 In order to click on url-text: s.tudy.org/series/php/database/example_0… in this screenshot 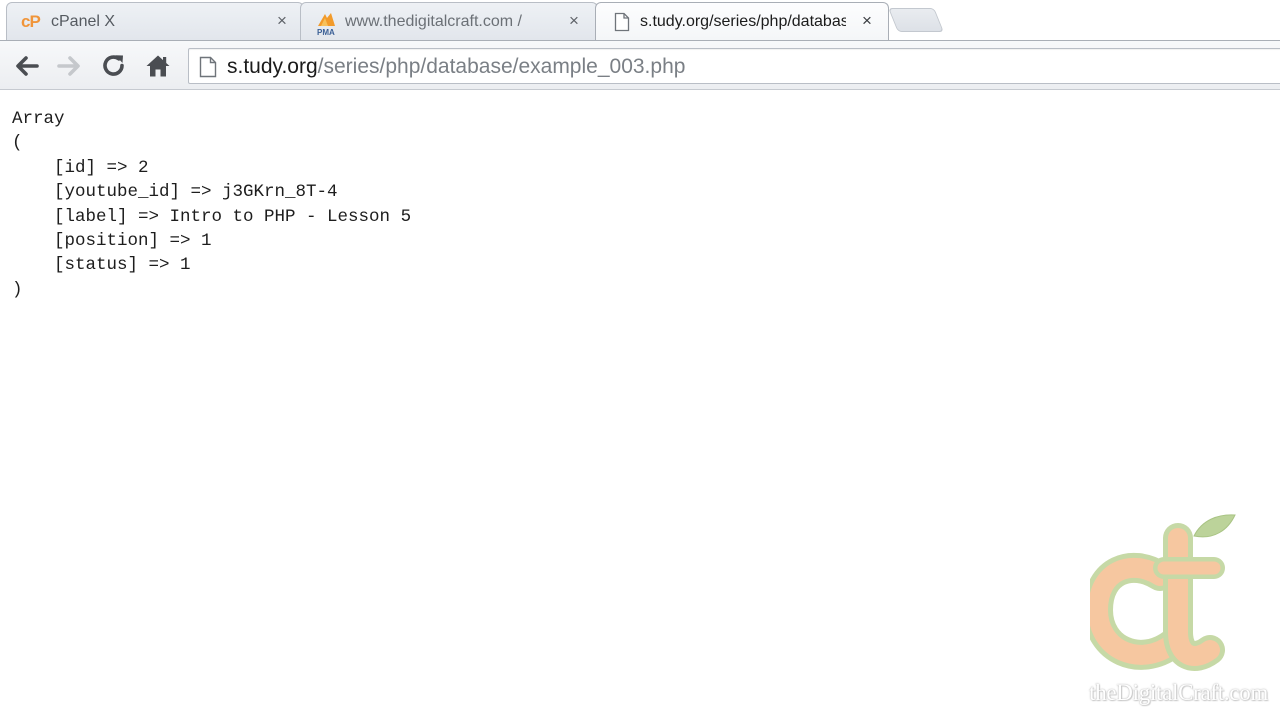, I will do `click(456, 67)`.